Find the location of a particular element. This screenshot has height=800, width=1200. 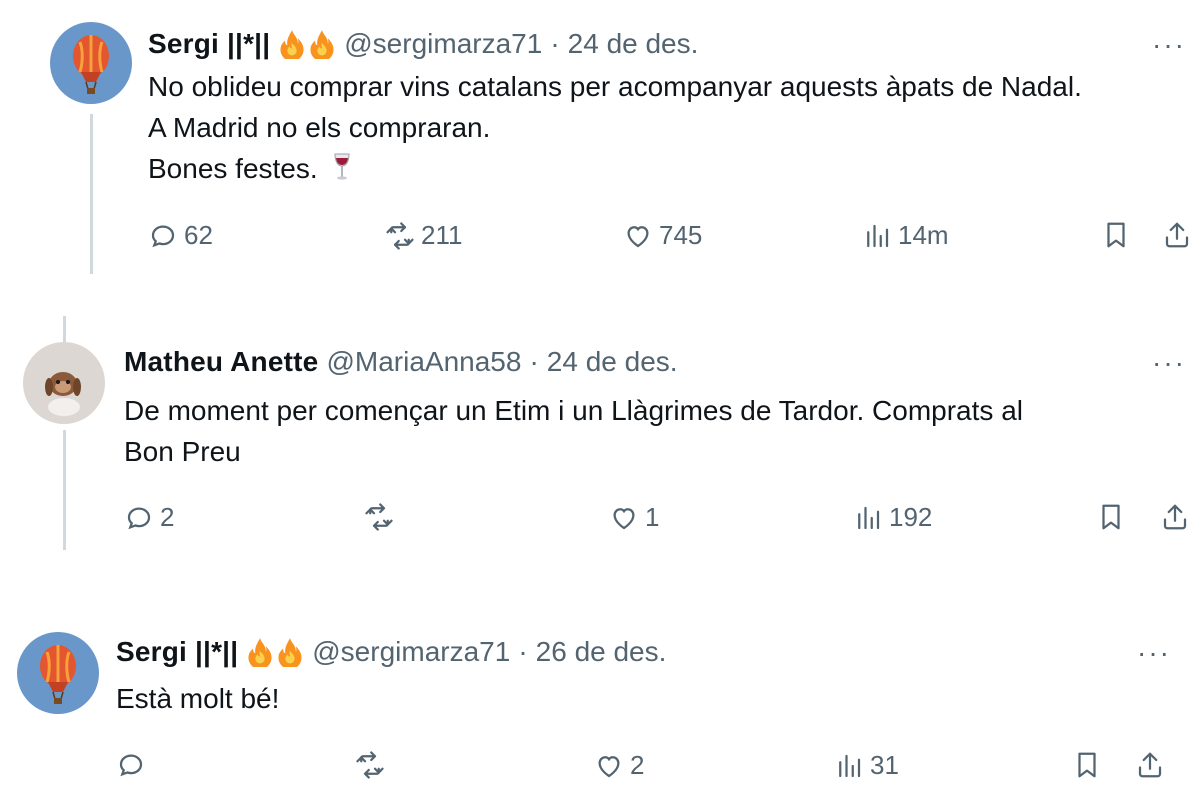

tweet-text-line: A Madrid no els compraran. is located at coordinates (319, 127).